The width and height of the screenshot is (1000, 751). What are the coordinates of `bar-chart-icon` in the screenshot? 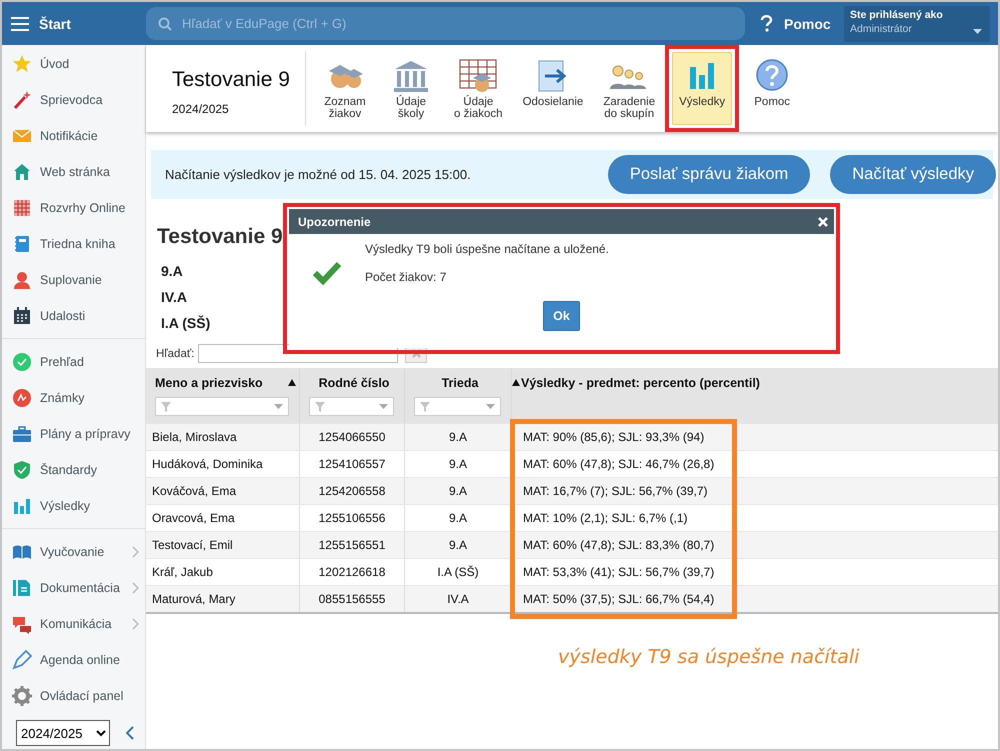 It's located at (22, 506).